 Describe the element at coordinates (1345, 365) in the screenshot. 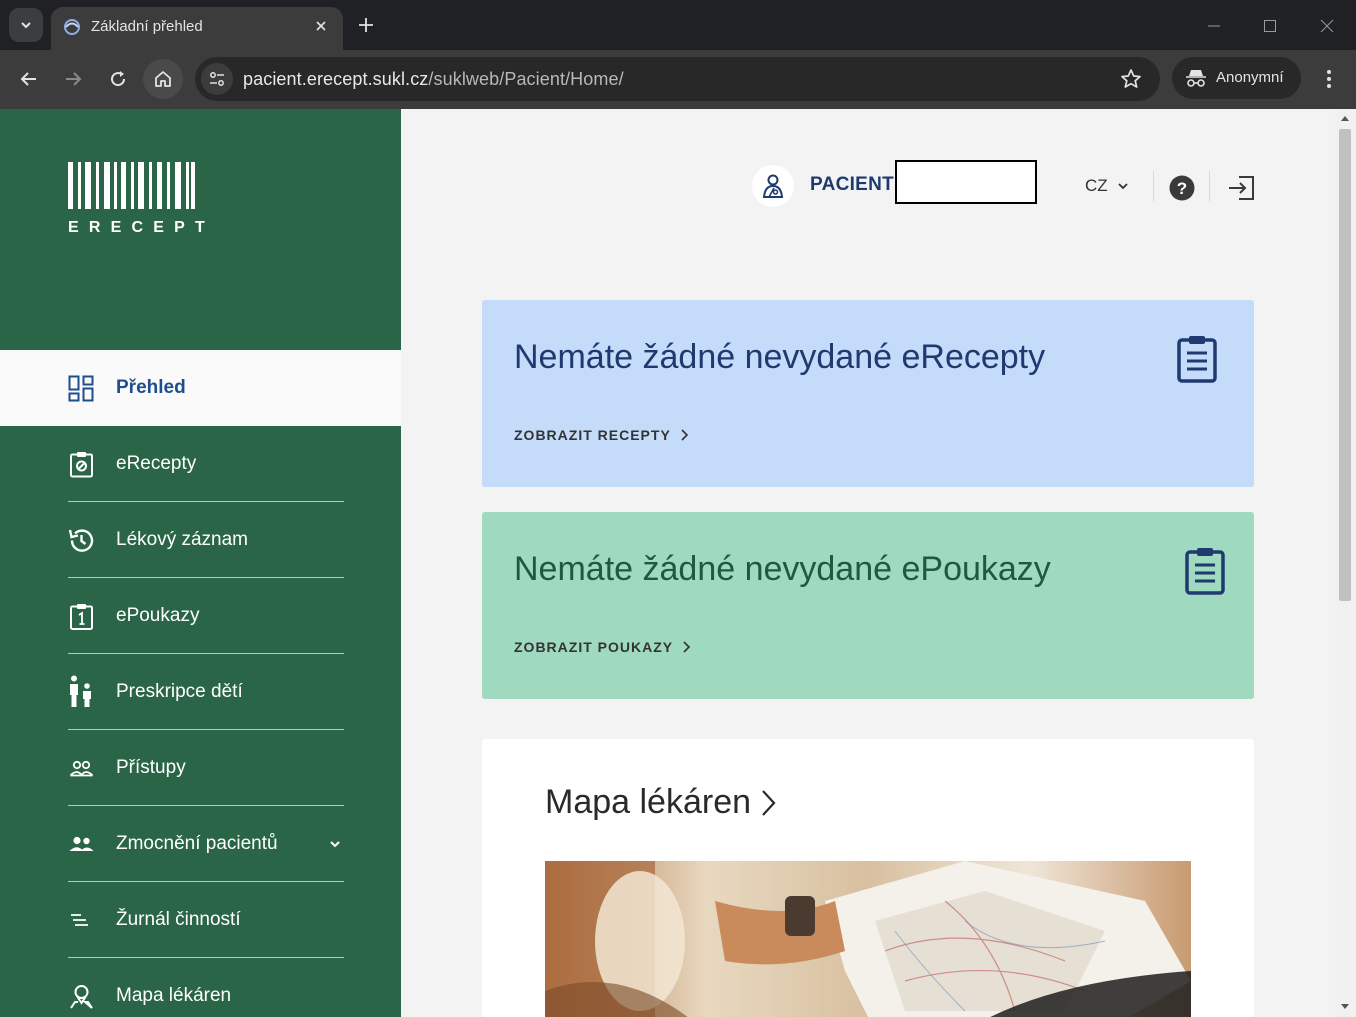

I see `scroll-thumb` at that location.